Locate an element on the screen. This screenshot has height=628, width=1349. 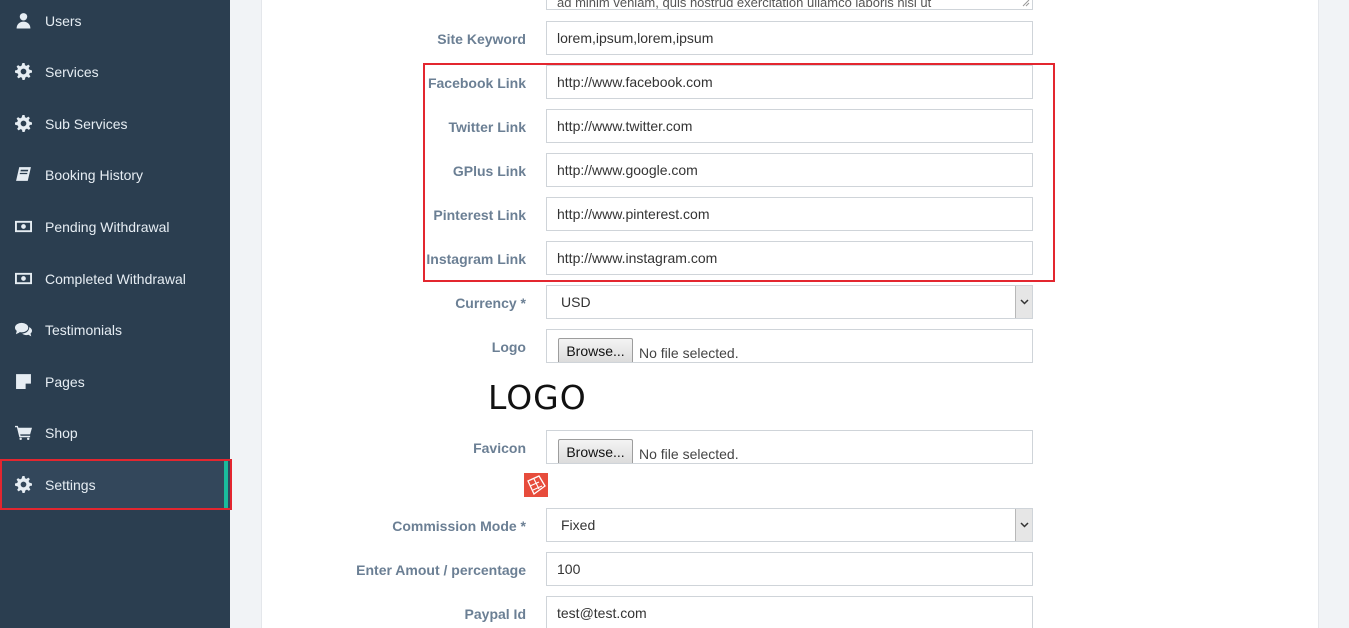
site-keyword-input is located at coordinates (789, 38).